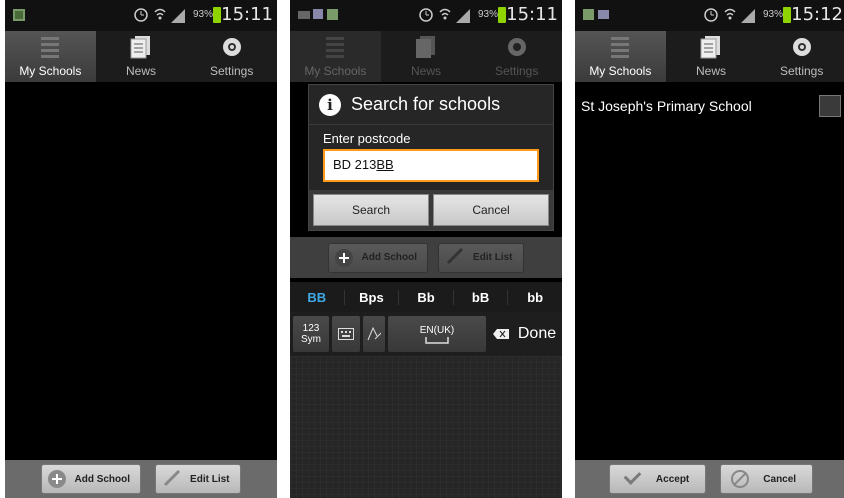  I want to click on search-button: Search, so click(371, 210).